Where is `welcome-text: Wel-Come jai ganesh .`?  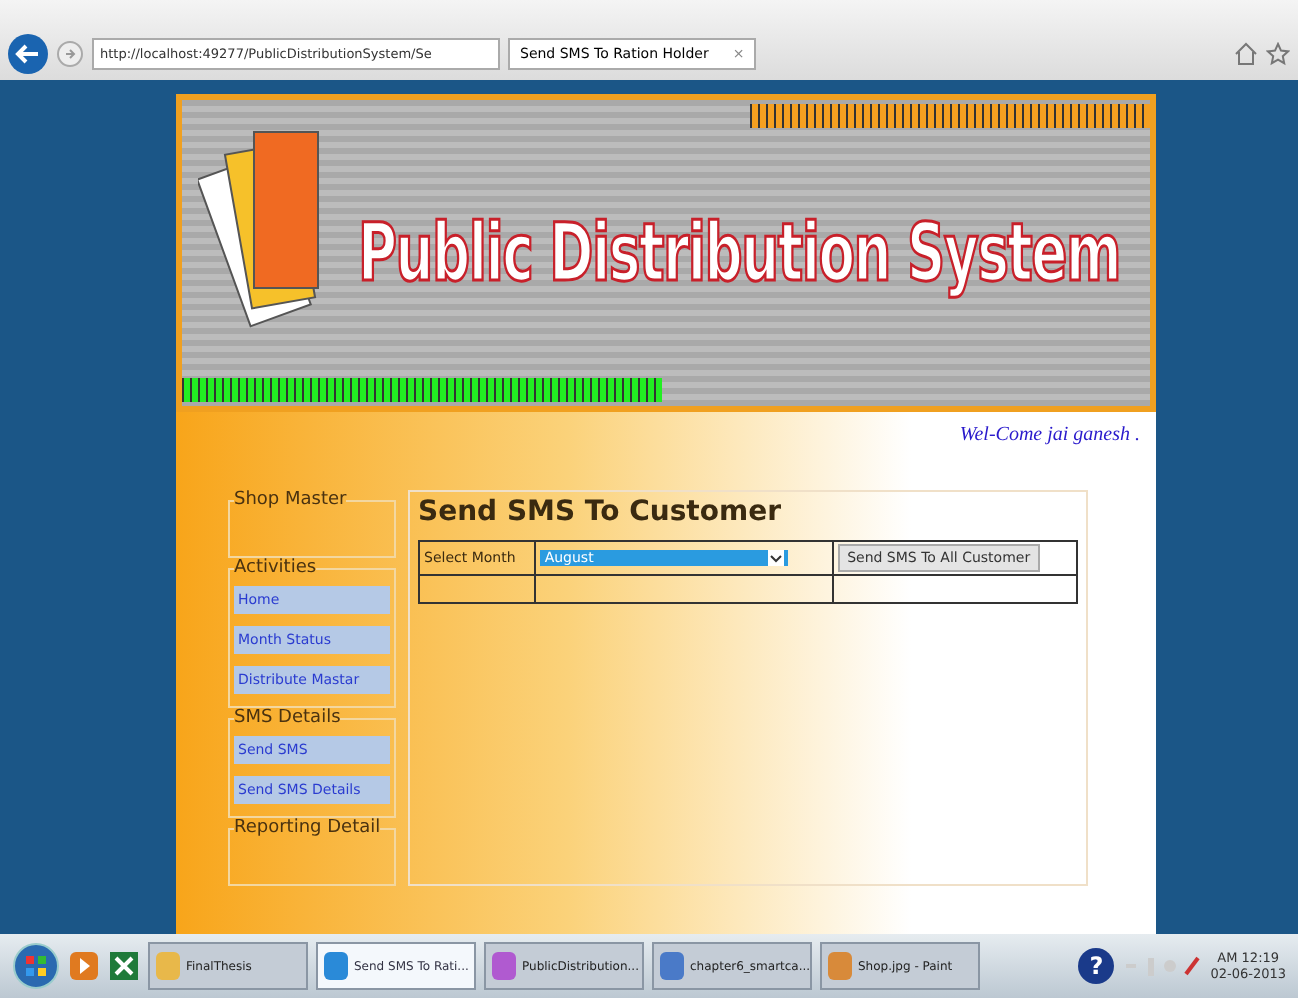 welcome-text: Wel-Come jai ganesh . is located at coordinates (1049, 435).